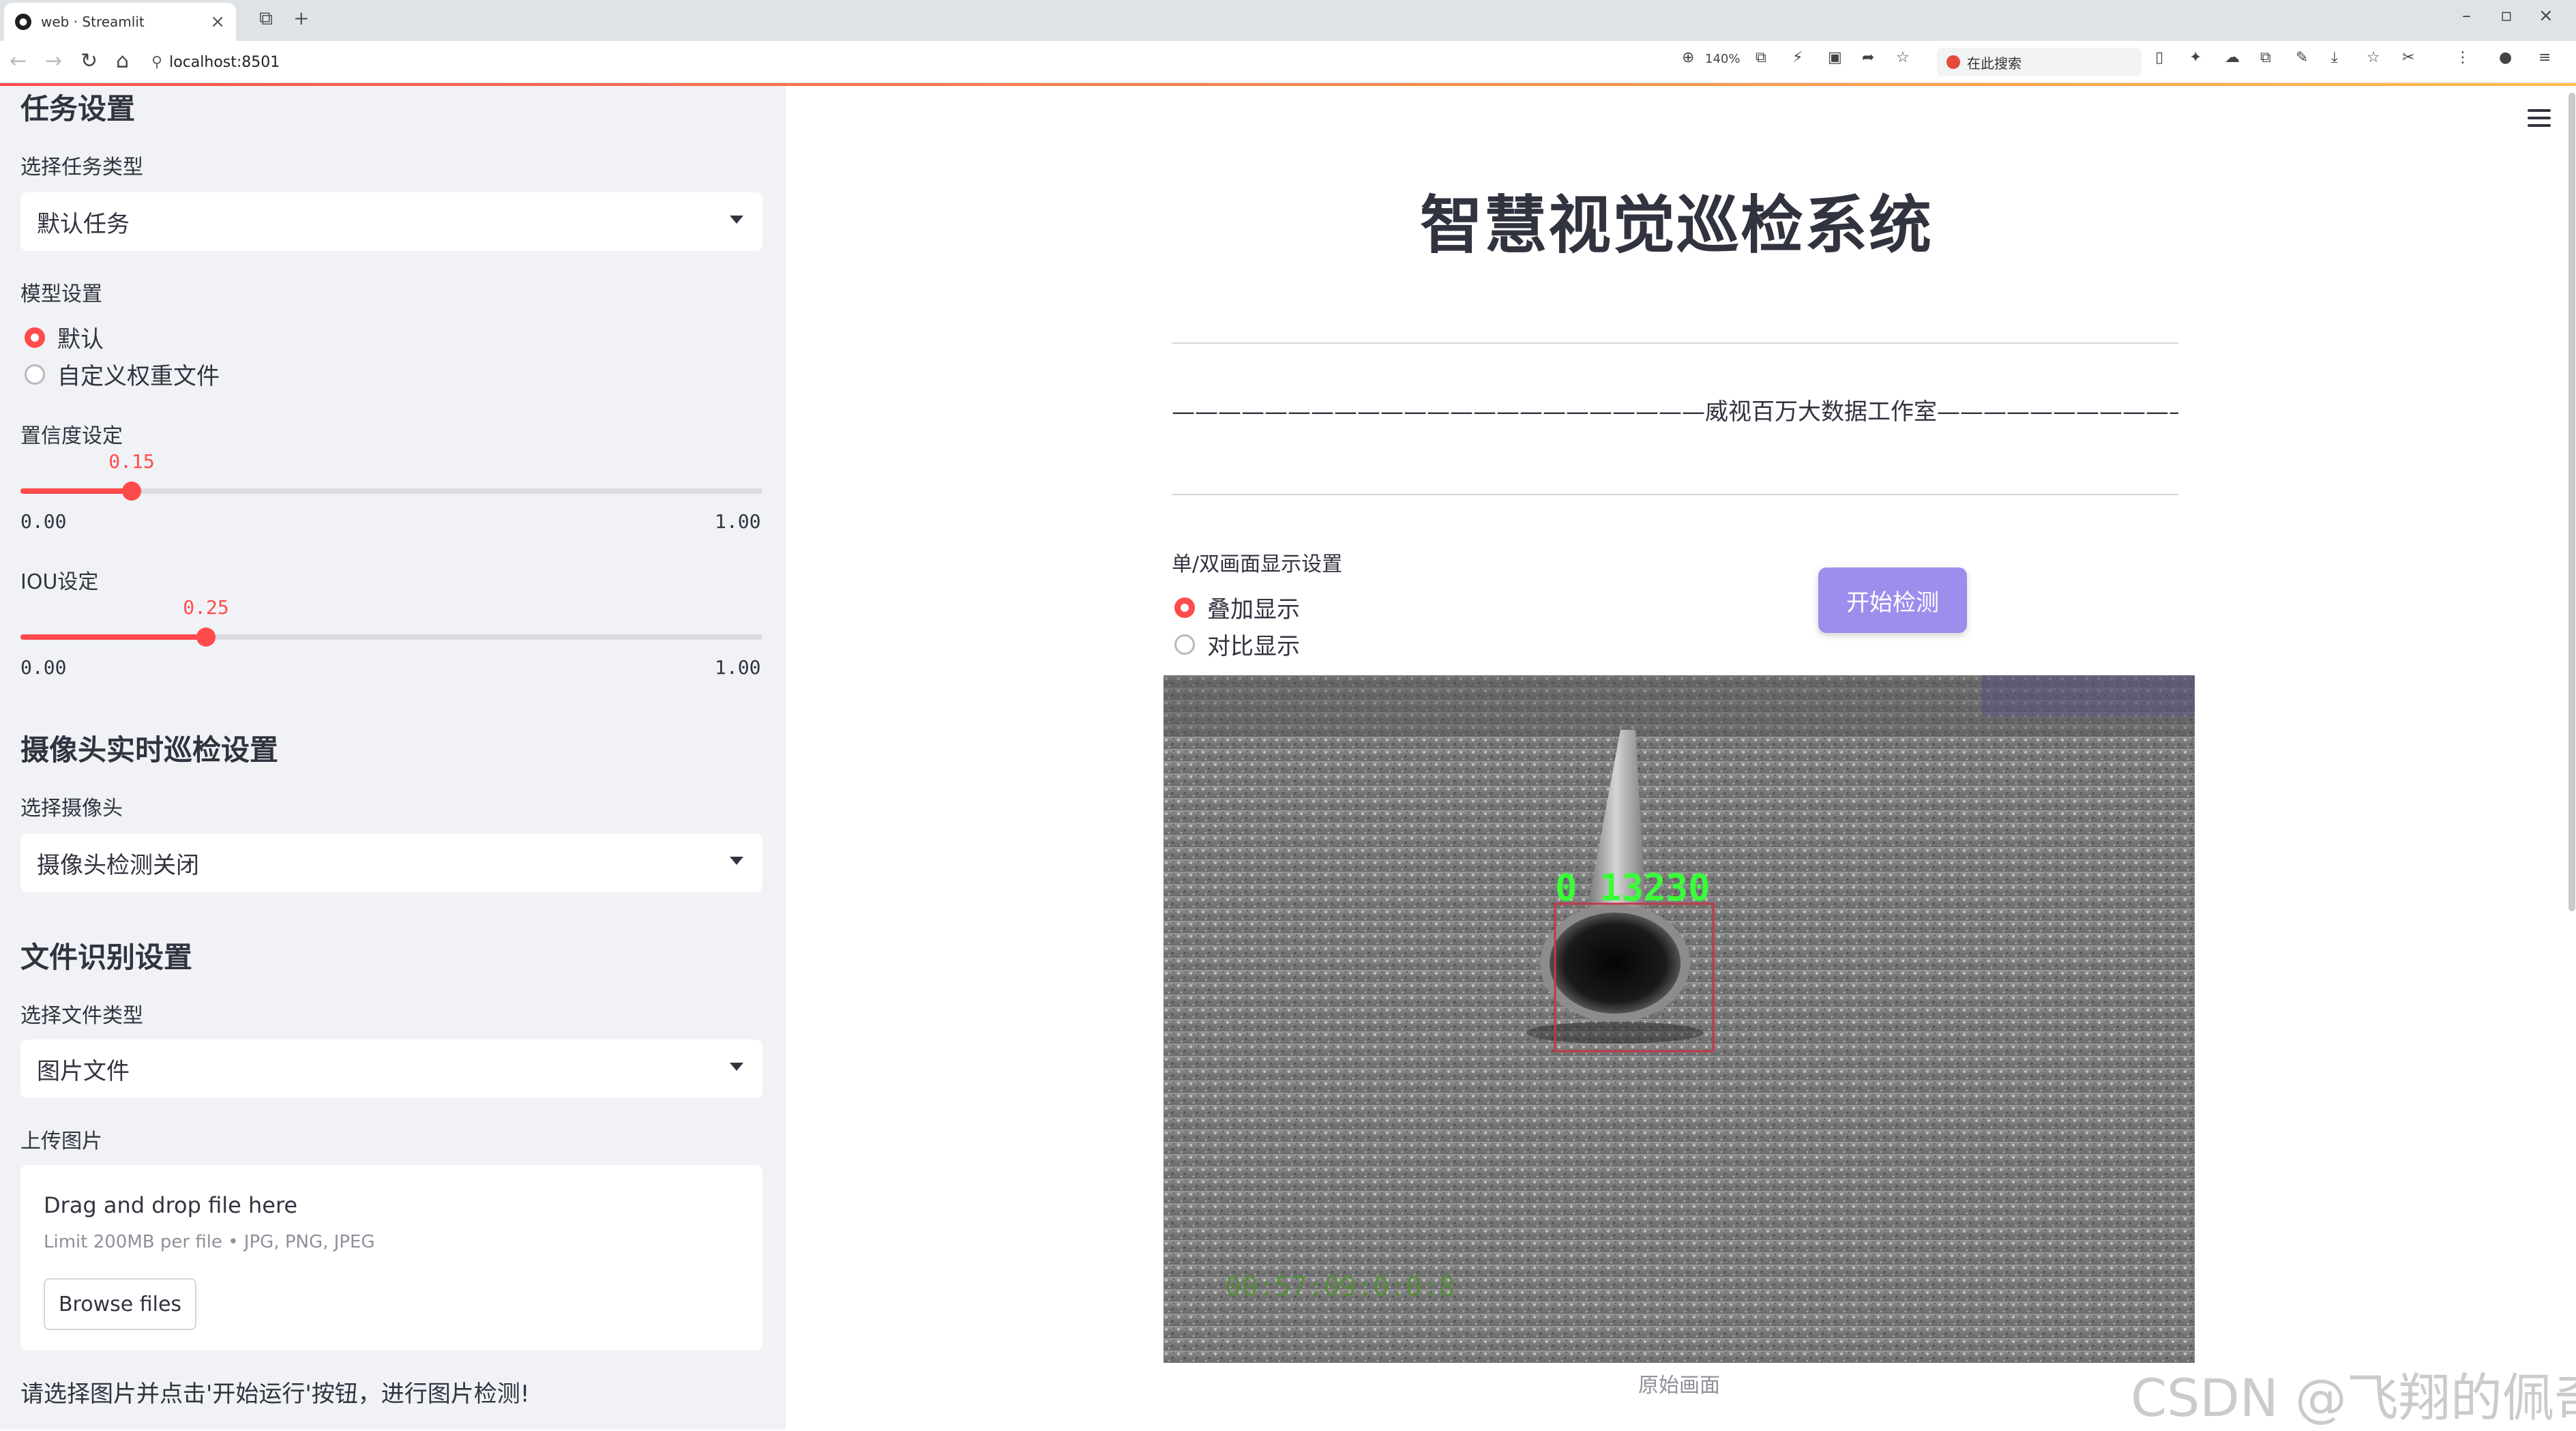 This screenshot has width=2576, height=1431. What do you see at coordinates (2545, 15) in the screenshot?
I see `window-close-icon: ×` at bounding box center [2545, 15].